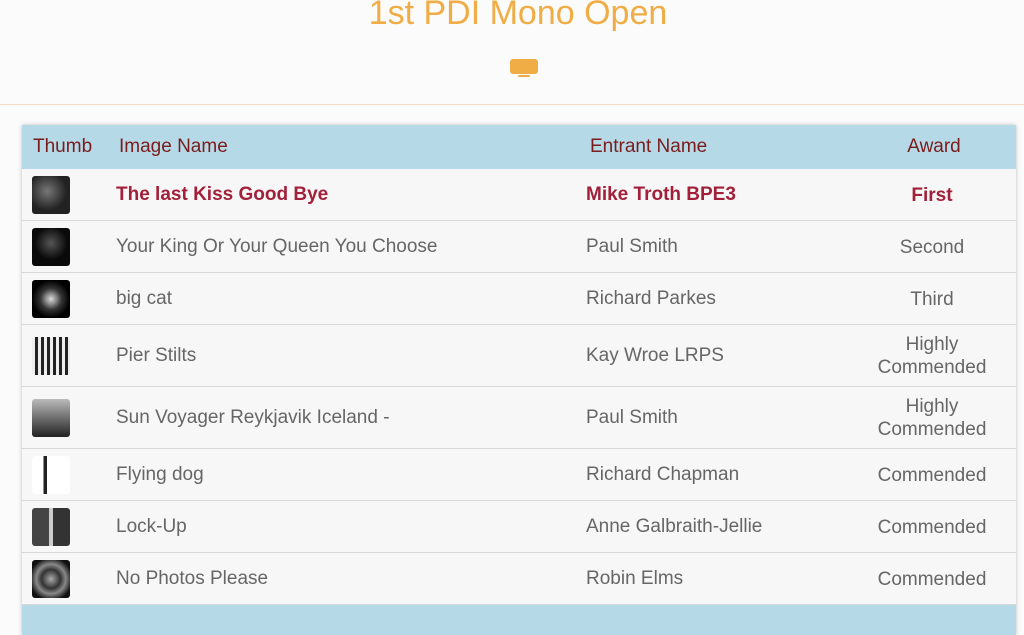 Image resolution: width=1024 pixels, height=635 pixels. Describe the element at coordinates (661, 194) in the screenshot. I see `entrant-name: Mike Troth BPE3` at that location.